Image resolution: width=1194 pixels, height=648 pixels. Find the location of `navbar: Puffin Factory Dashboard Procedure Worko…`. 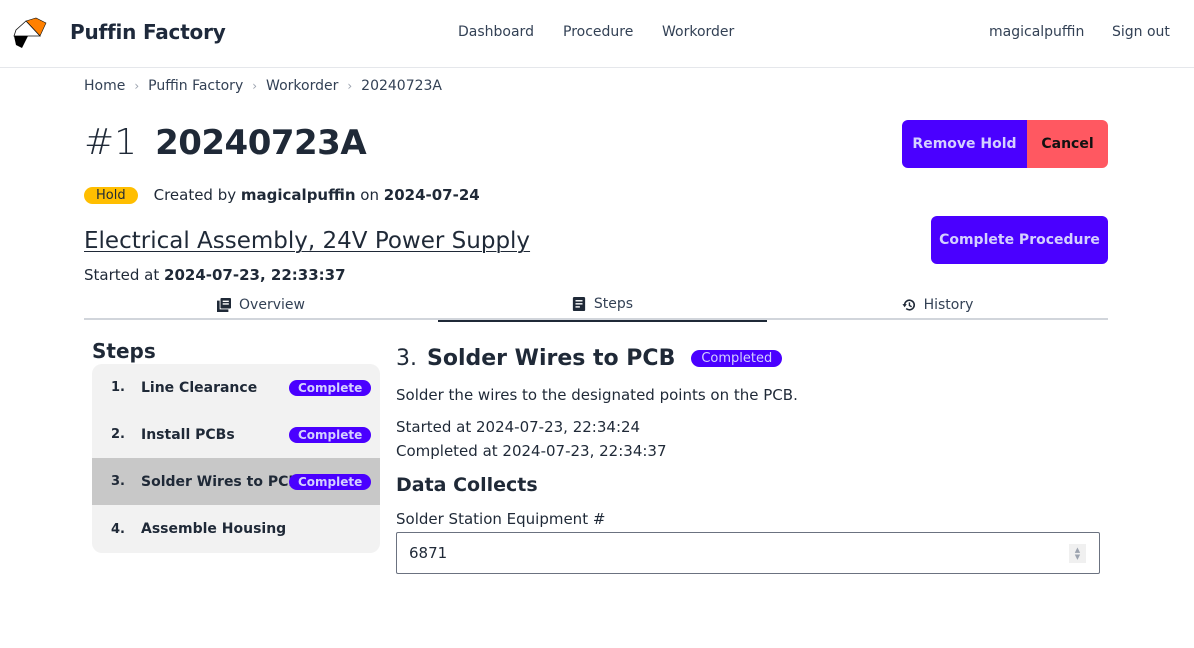

navbar: Puffin Factory Dashboard Procedure Worko… is located at coordinates (597, 34).